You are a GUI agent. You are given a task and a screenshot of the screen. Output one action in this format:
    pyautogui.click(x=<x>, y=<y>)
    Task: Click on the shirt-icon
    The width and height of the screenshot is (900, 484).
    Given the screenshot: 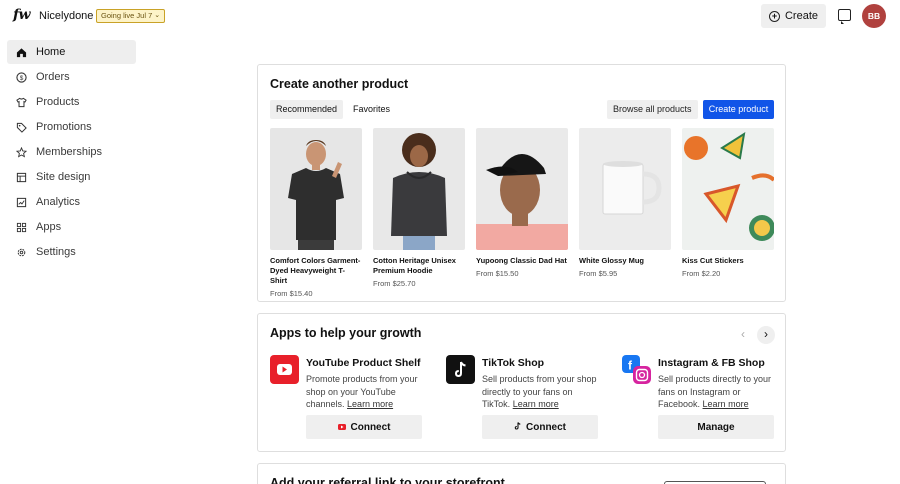 What is the action you would take?
    pyautogui.click(x=21, y=102)
    